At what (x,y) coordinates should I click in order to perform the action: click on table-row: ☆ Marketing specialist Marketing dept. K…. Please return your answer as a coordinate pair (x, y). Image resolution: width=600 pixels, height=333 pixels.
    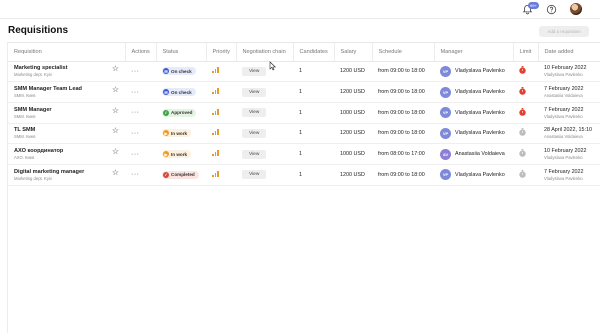
    Looking at the image, I should click on (304, 72).